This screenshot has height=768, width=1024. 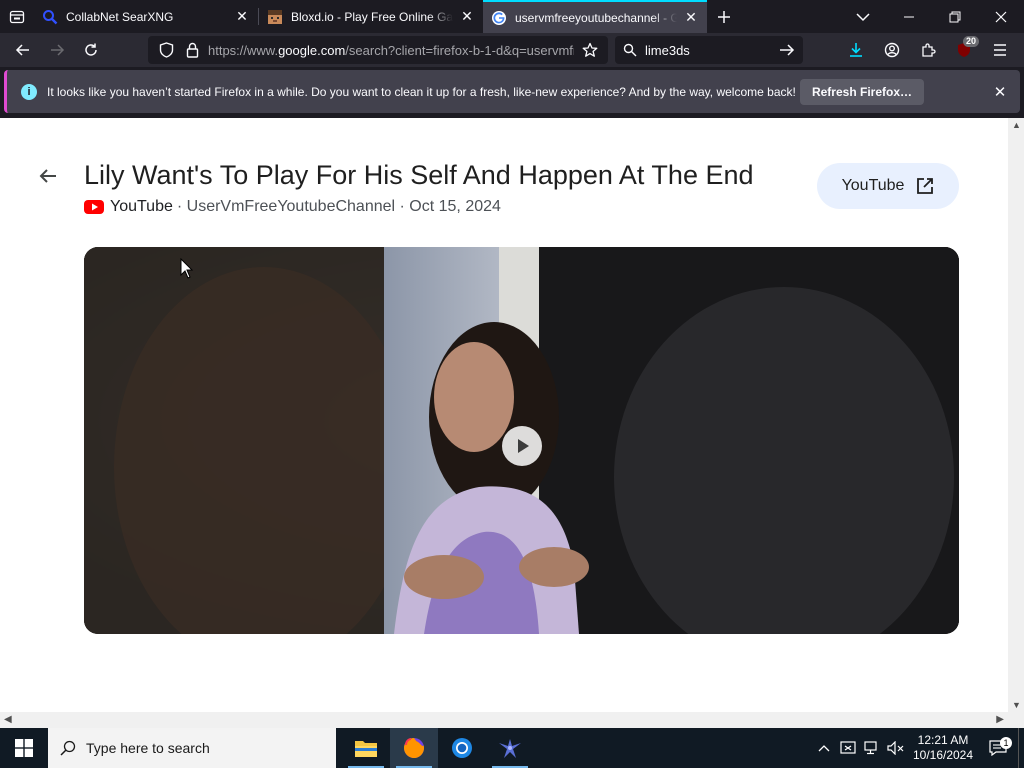 I want to click on system-tray: 12:21 AM 10/16/2024 1, so click(x=918, y=748).